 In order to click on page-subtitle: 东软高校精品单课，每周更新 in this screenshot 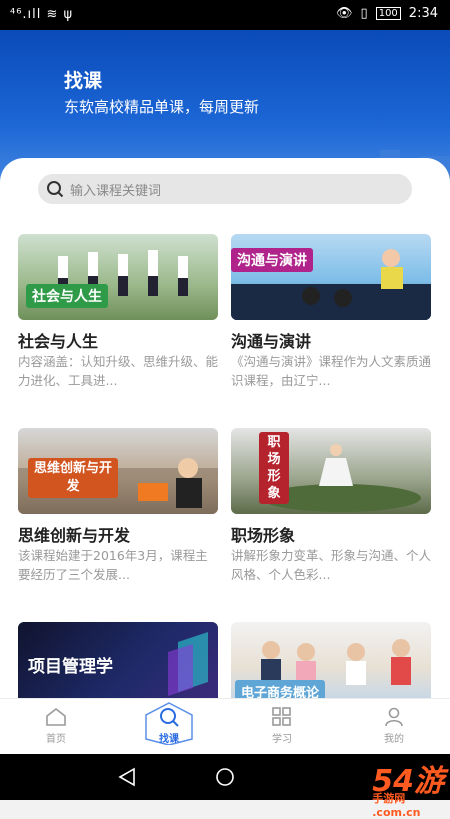, I will do `click(162, 107)`.